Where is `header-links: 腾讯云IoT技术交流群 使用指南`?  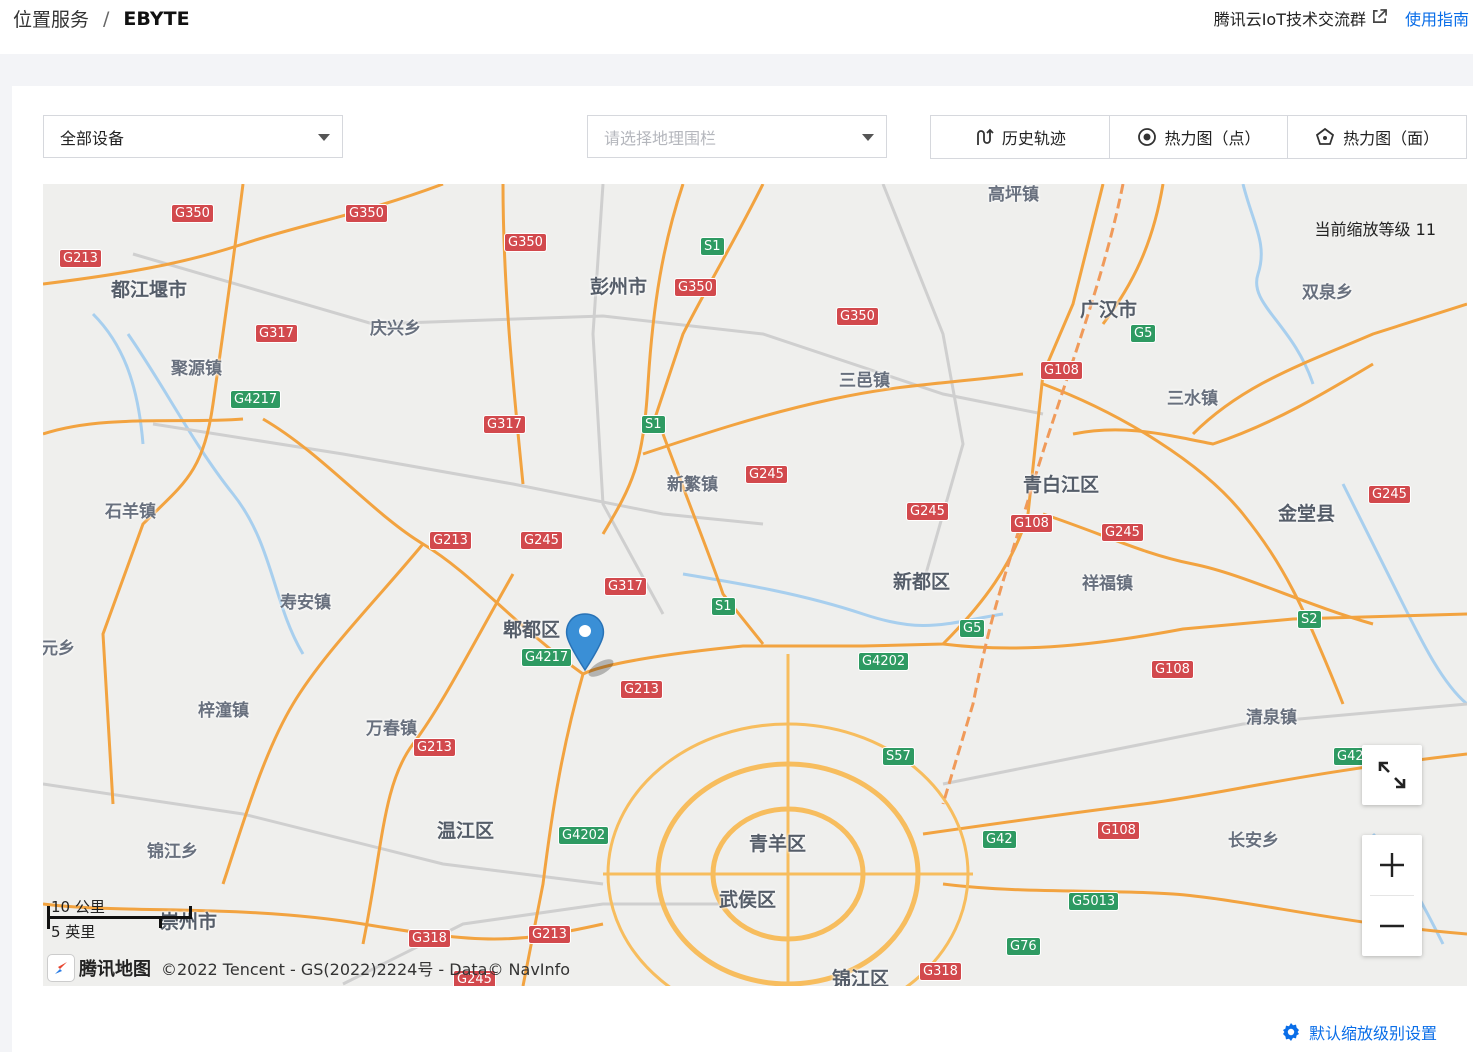
header-links: 腾讯云IoT技术交流群 使用指南 is located at coordinates (1341, 18).